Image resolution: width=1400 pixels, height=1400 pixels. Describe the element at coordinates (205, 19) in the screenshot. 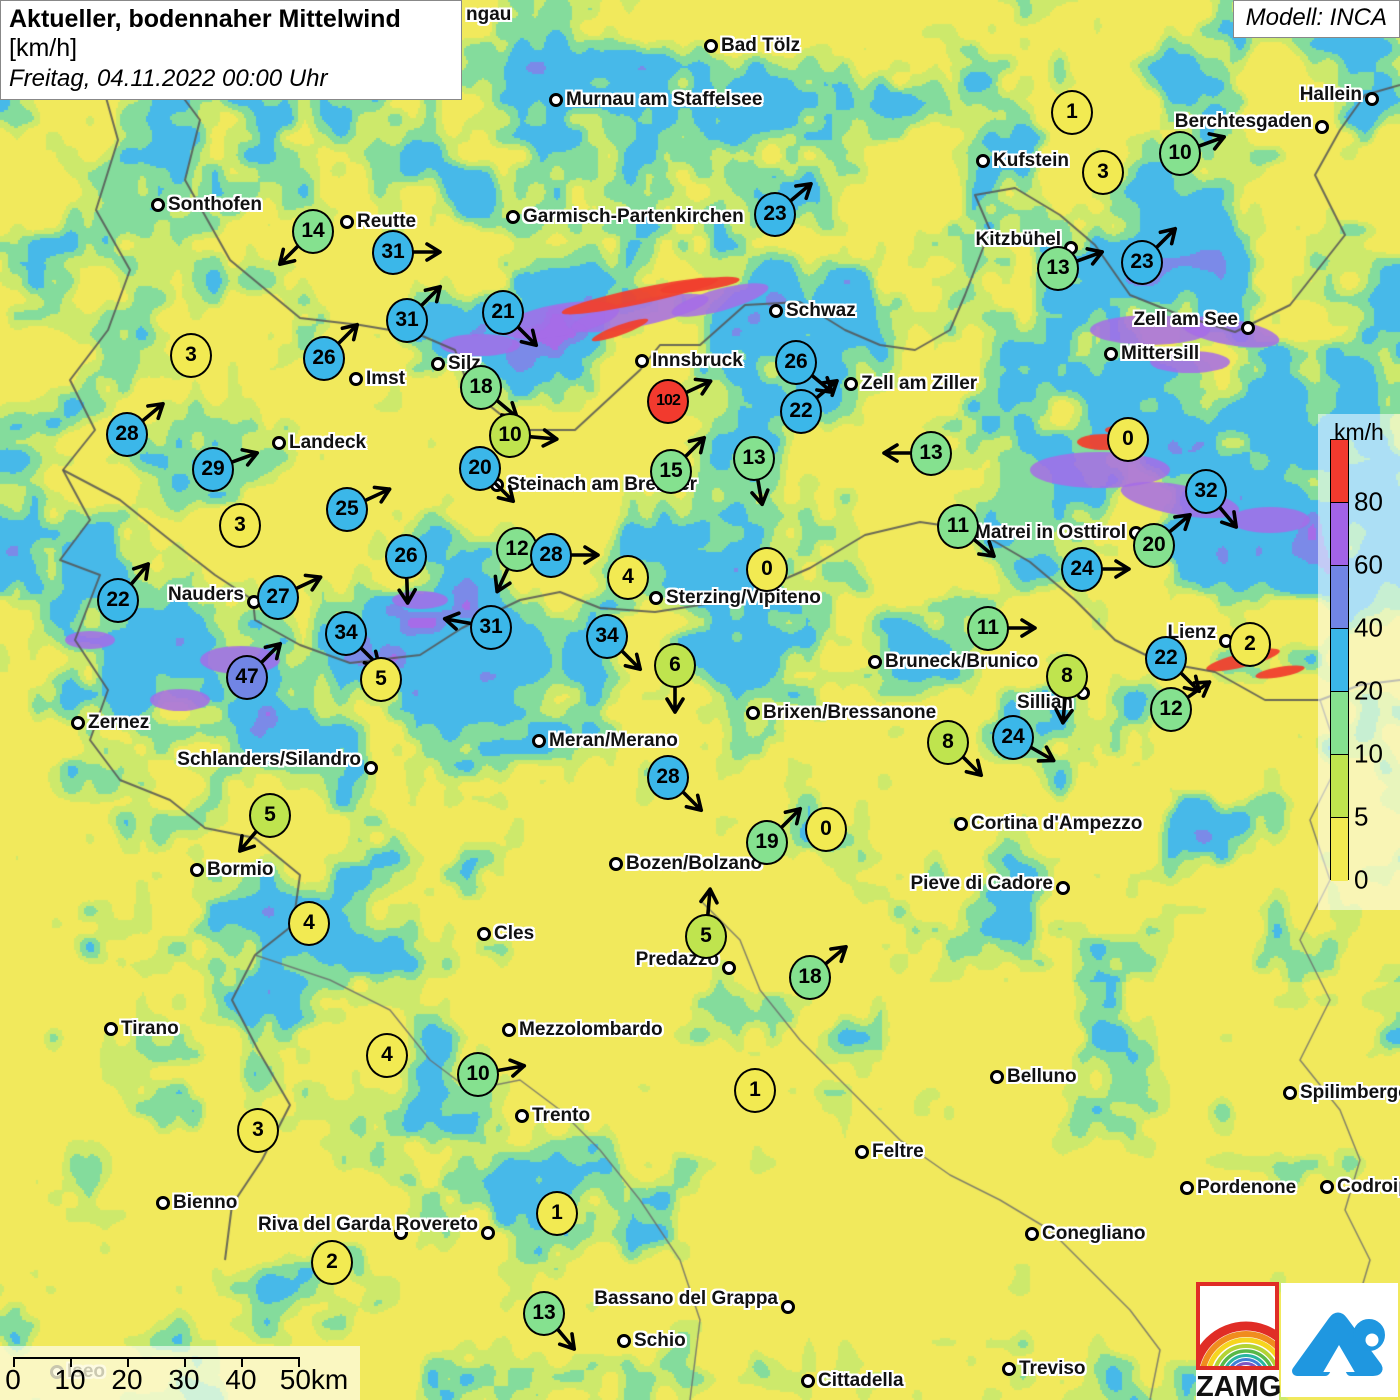

I see `title-text: Aktueller, bodennaher Mittelwind` at that location.